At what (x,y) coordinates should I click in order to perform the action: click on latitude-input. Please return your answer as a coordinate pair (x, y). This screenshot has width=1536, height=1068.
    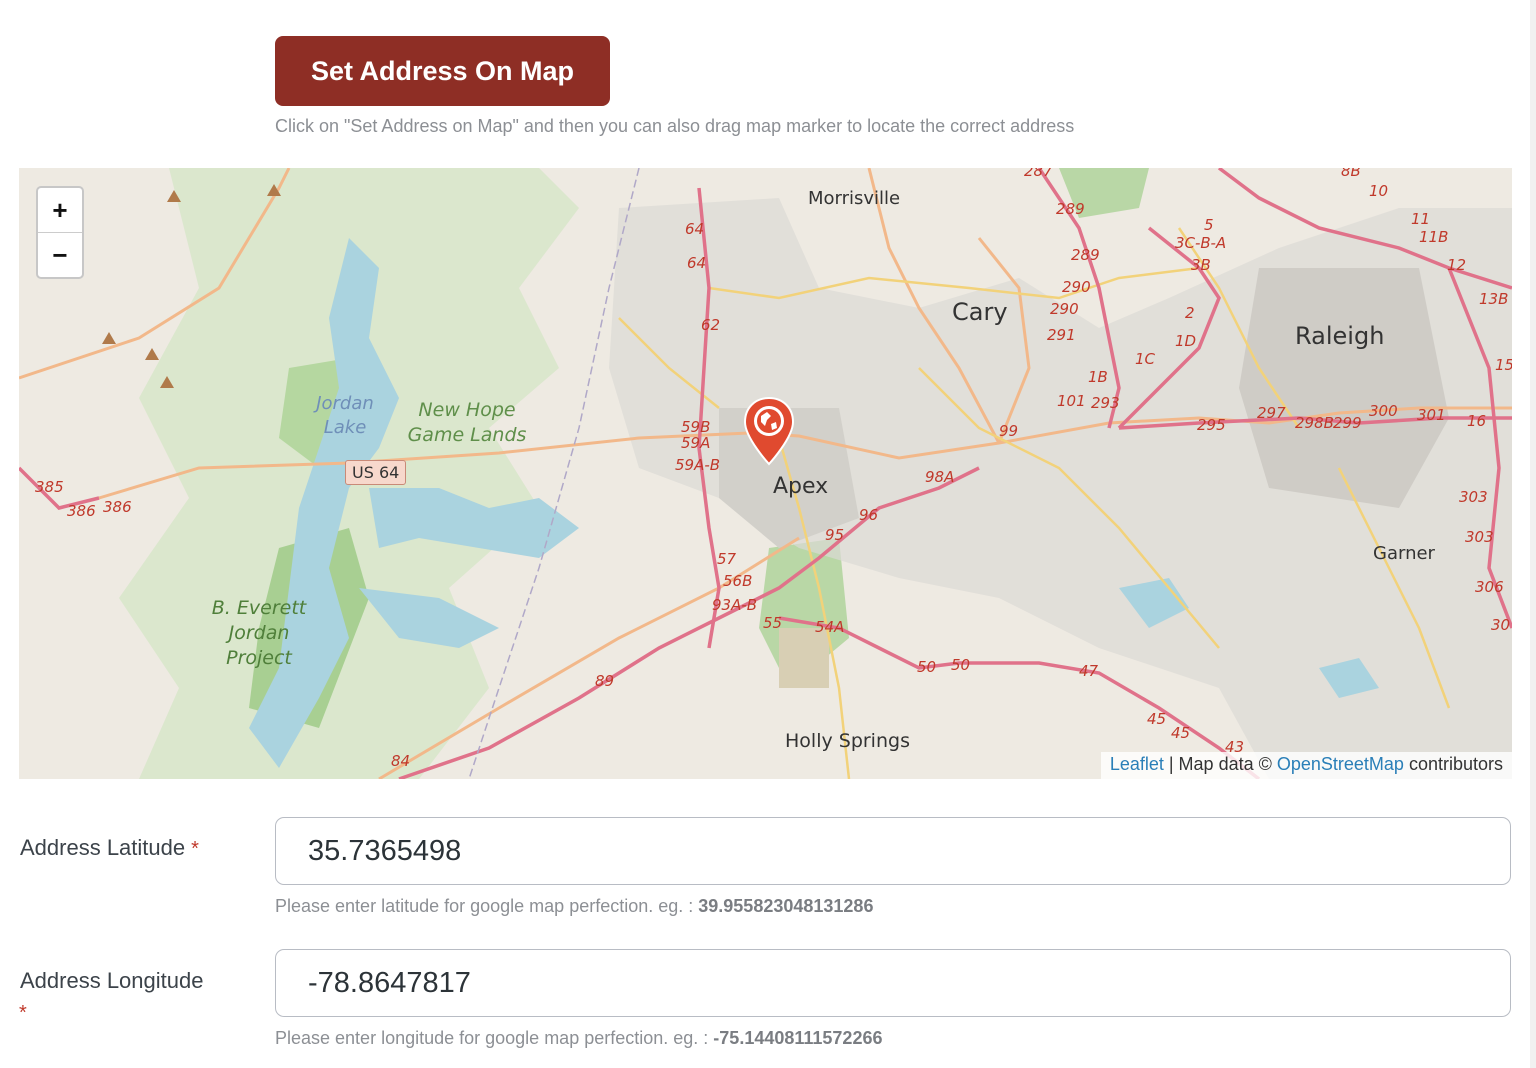
    Looking at the image, I should click on (893, 851).